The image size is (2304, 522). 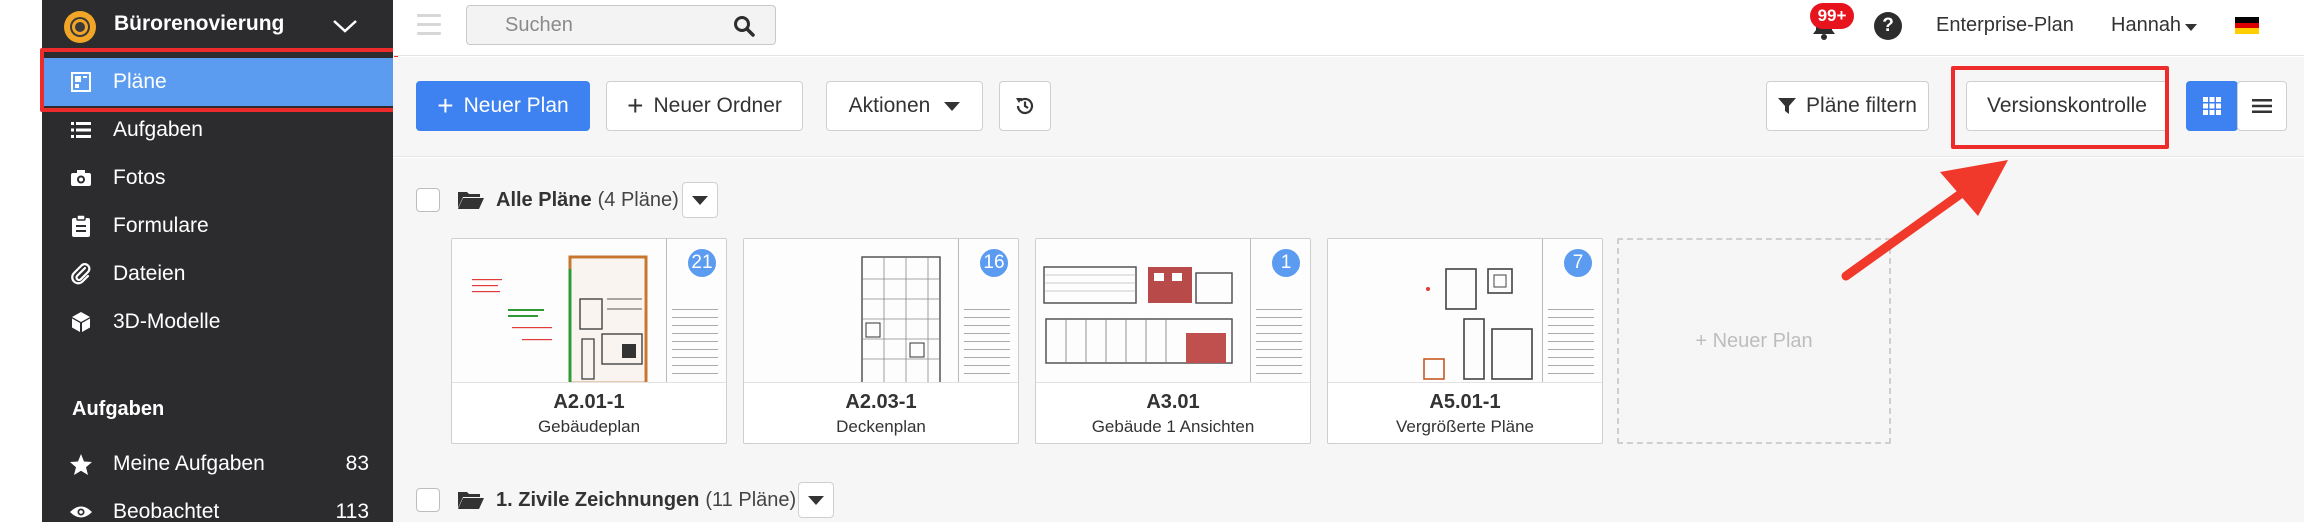 I want to click on folder-count: (11 Pläne), so click(x=751, y=499).